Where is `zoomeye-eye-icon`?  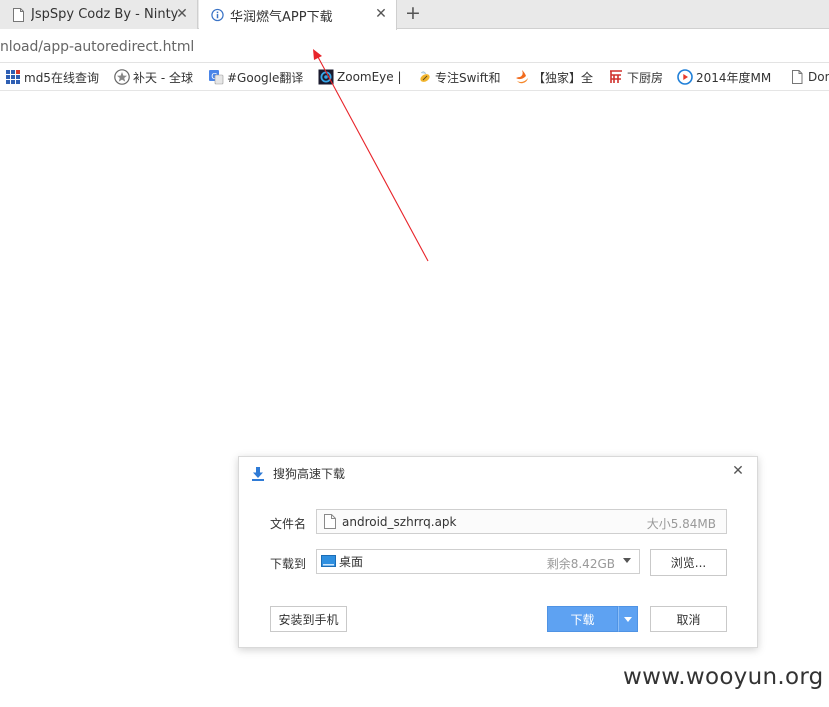 zoomeye-eye-icon is located at coordinates (326, 77).